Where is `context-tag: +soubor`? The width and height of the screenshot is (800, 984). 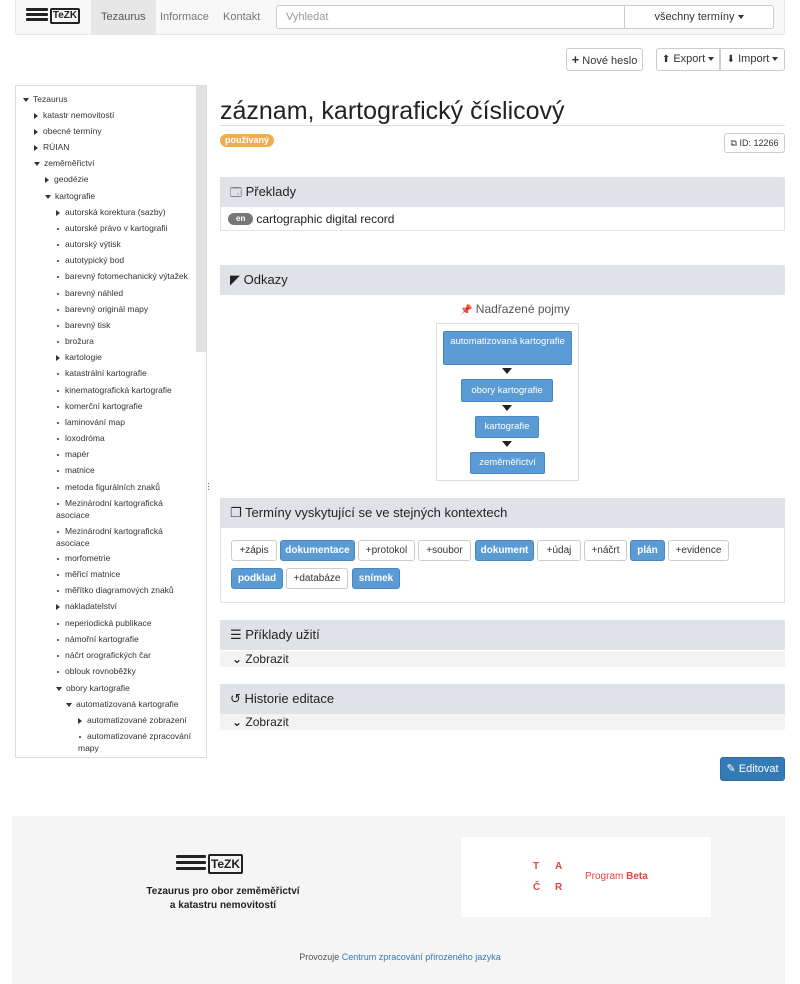 context-tag: +soubor is located at coordinates (444, 550).